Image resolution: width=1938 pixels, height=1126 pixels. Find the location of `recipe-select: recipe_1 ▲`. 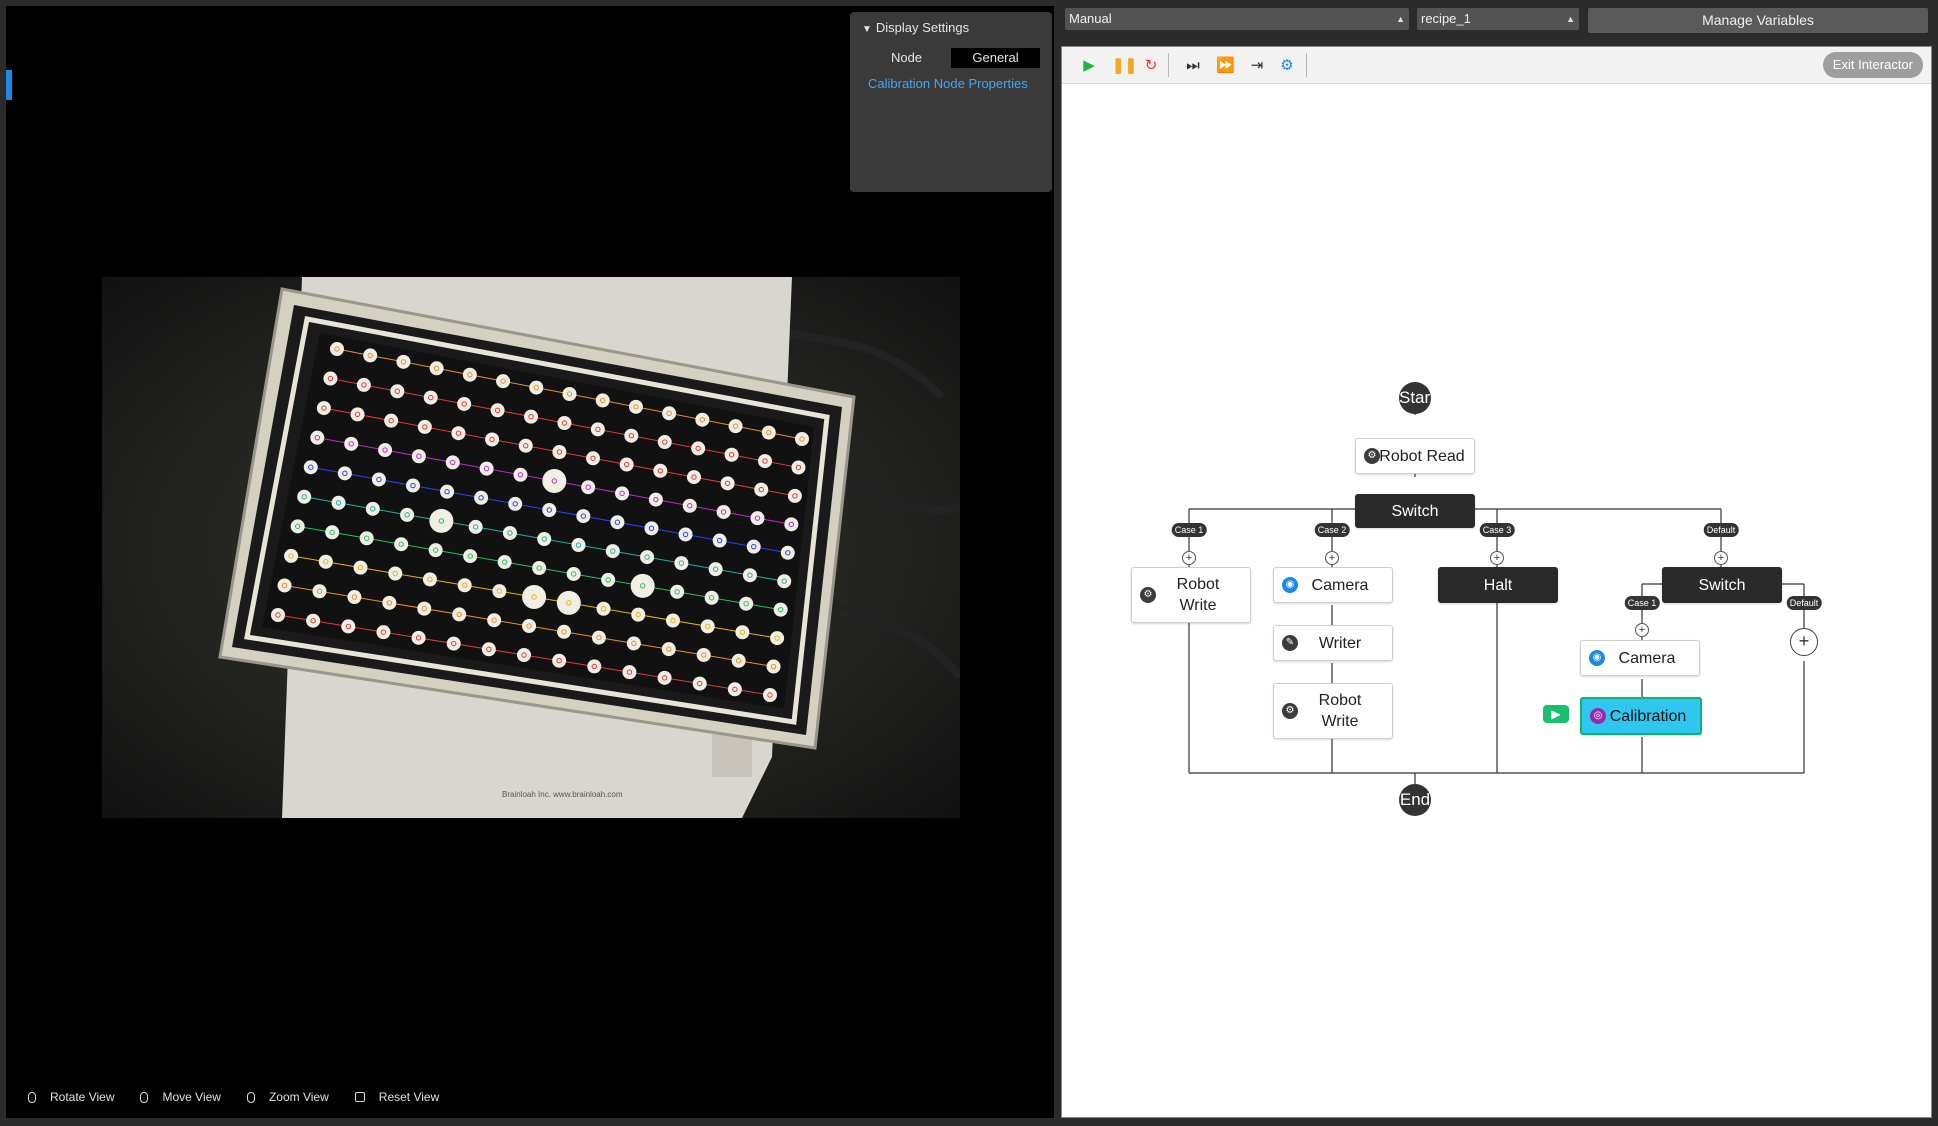

recipe-select: recipe_1 ▲ is located at coordinates (1498, 19).